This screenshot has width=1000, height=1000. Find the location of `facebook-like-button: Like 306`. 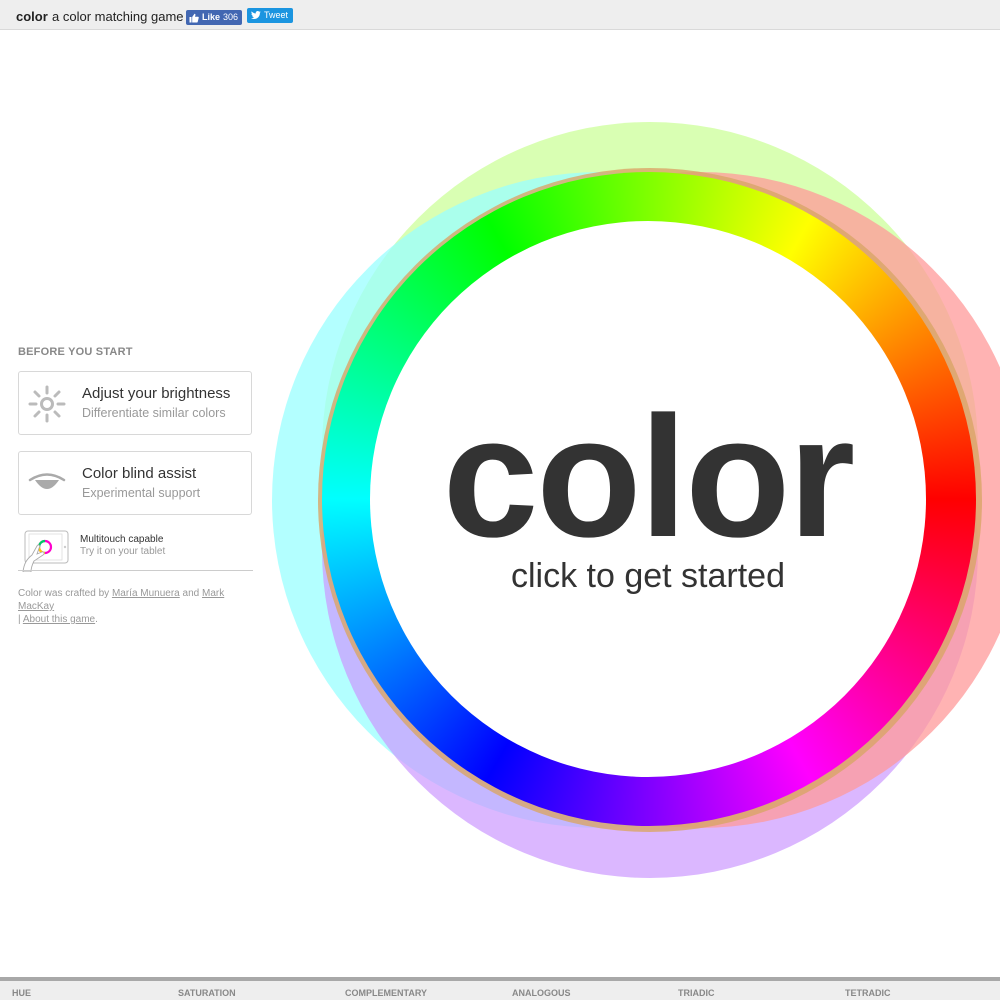

facebook-like-button: Like 306 is located at coordinates (214, 17).